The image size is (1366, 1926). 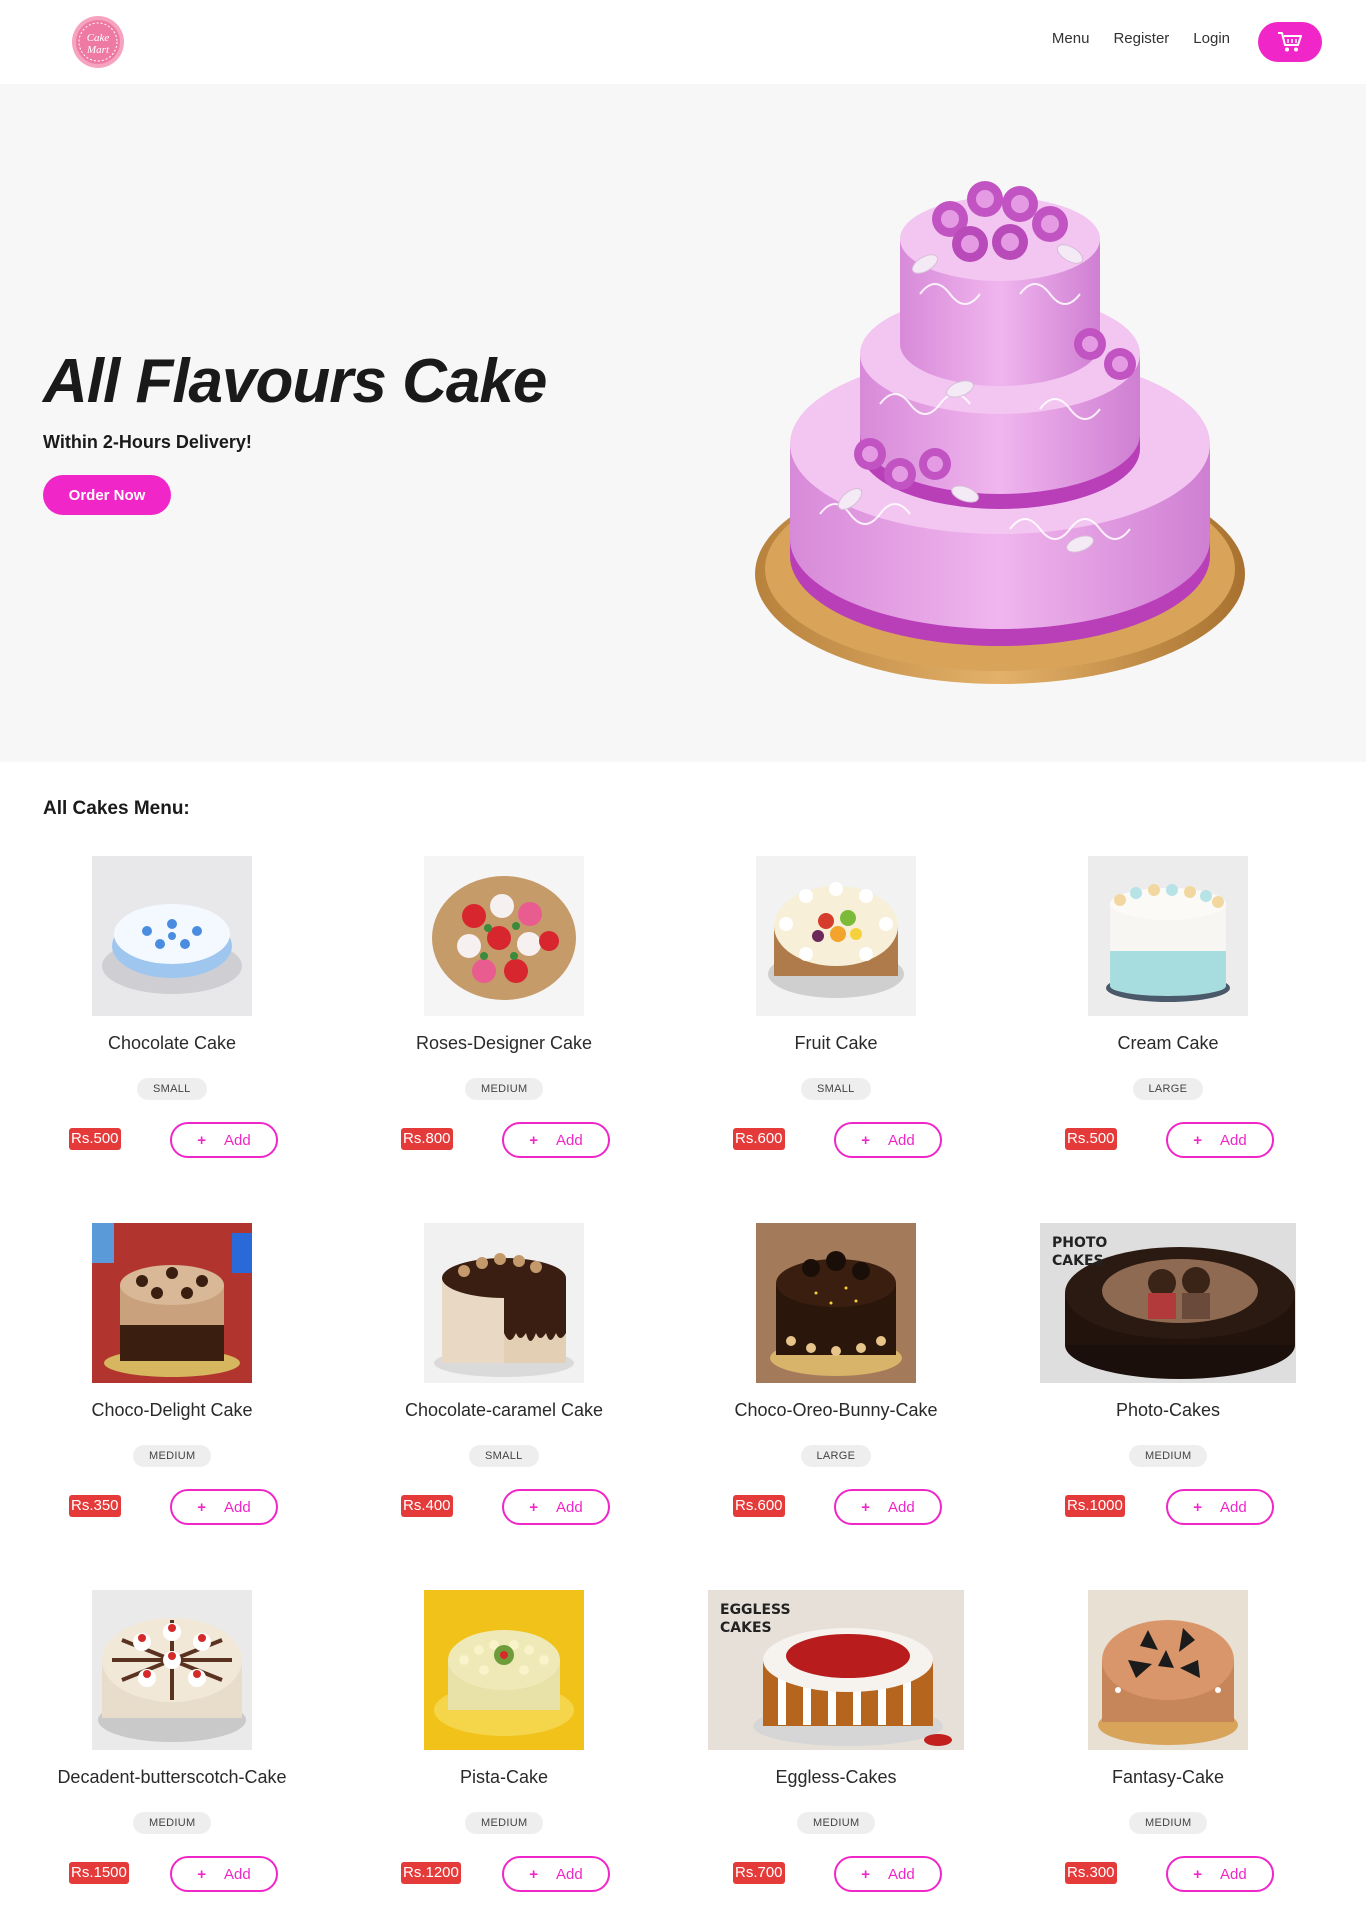 I want to click on hero-subtitle: Within 2-Hours Delivery!, so click(x=147, y=442).